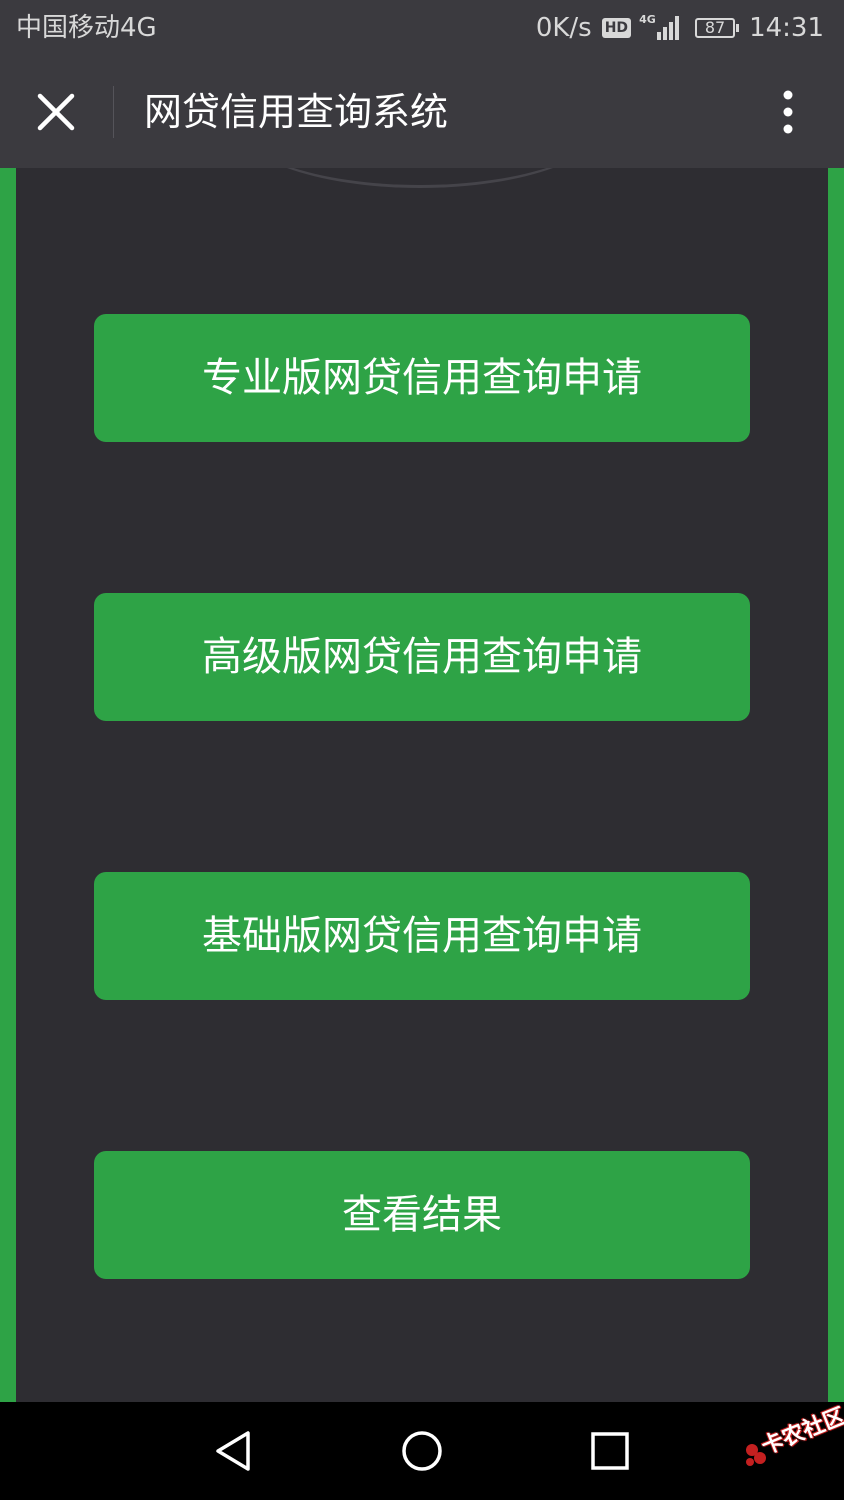  Describe the element at coordinates (647, 19) in the screenshot. I see `network-type-label: 4G` at that location.